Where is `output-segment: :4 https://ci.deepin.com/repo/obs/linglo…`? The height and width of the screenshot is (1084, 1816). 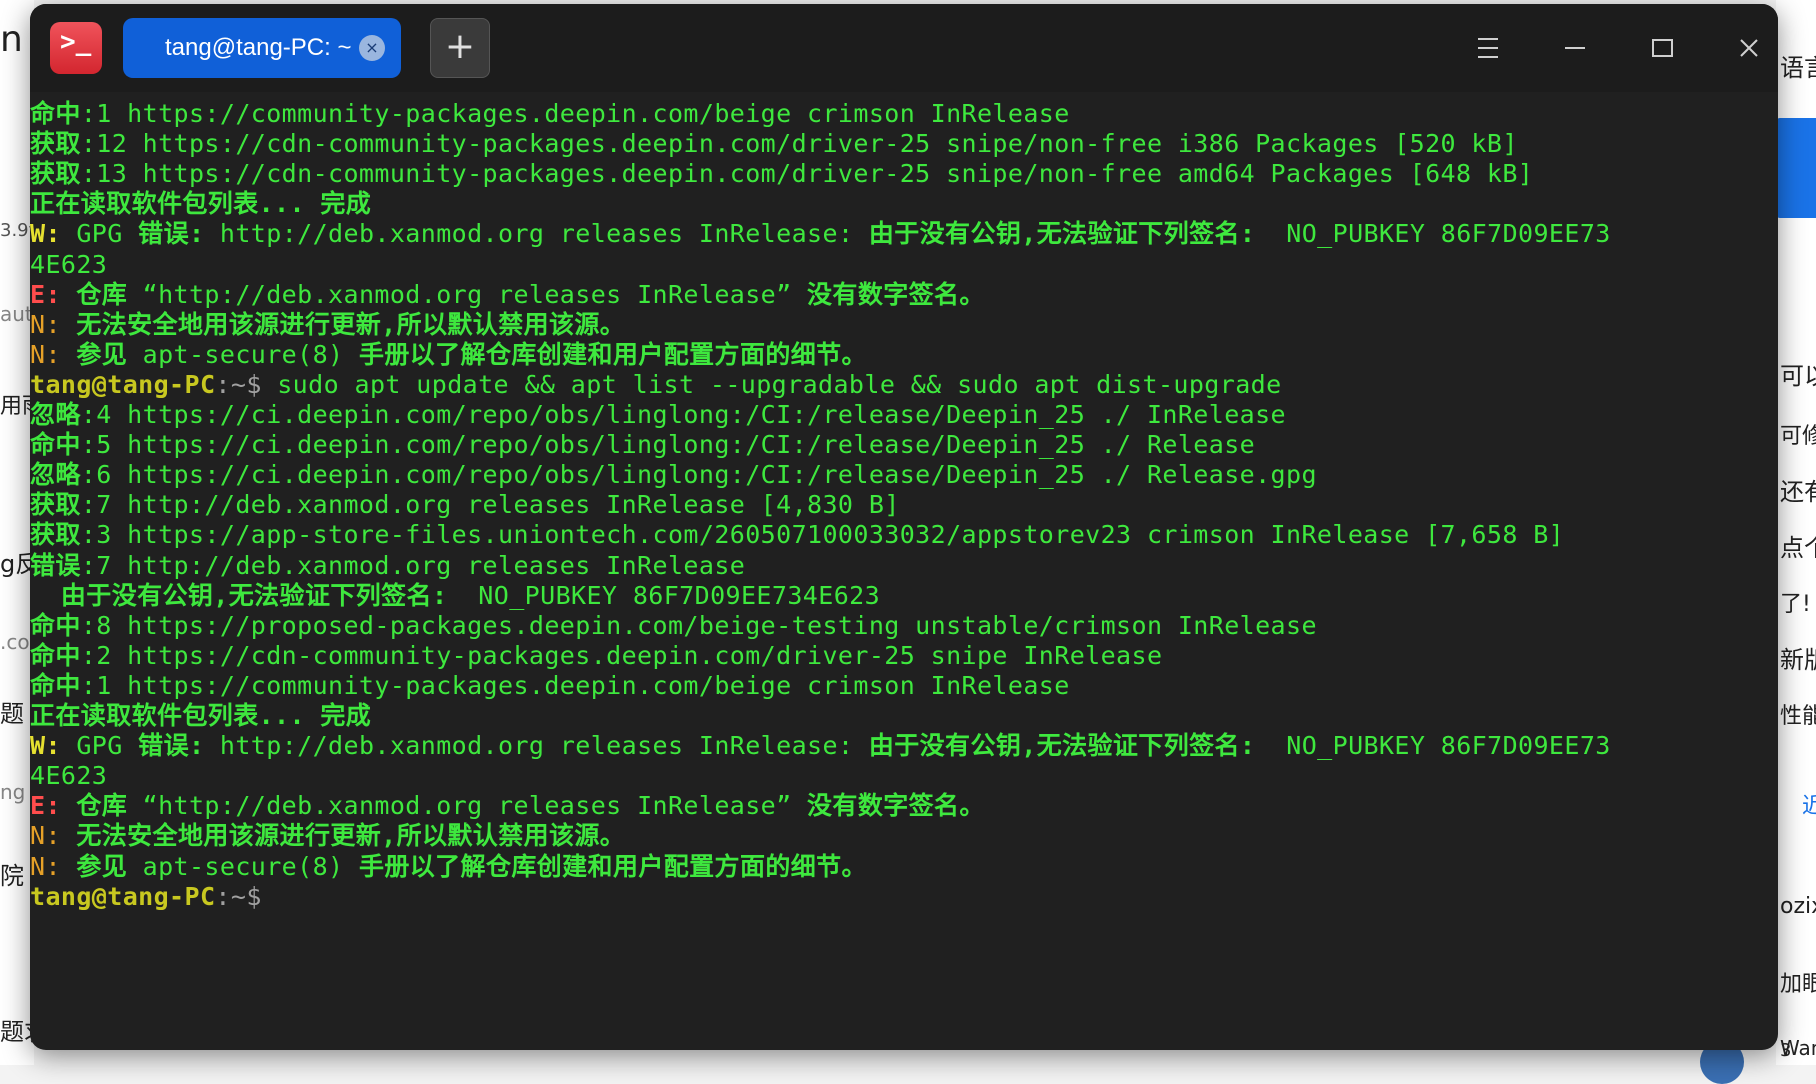 output-segment: :4 https://ci.deepin.com/repo/obs/linglo… is located at coordinates (683, 414).